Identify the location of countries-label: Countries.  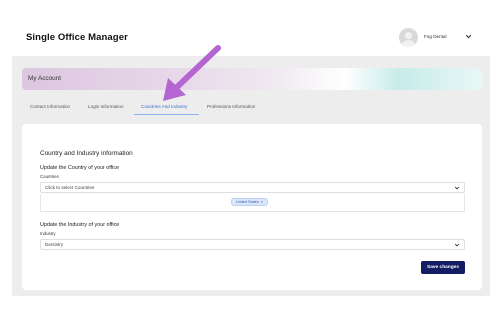
(49, 176).